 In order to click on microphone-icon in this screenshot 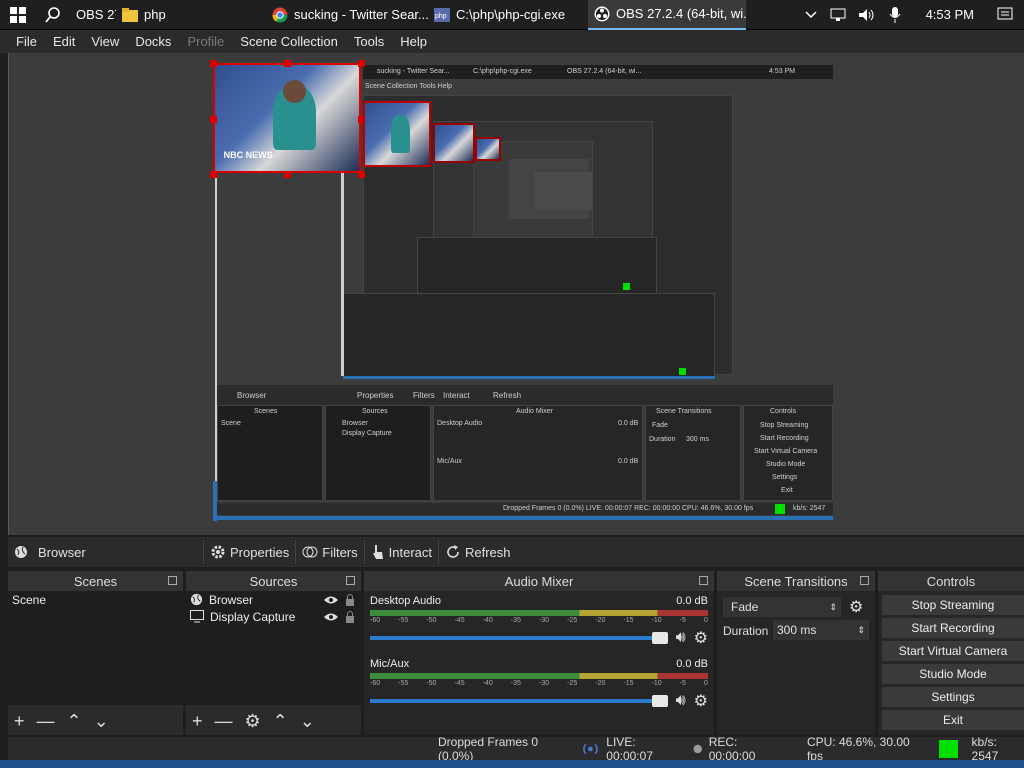, I will do `click(895, 15)`.